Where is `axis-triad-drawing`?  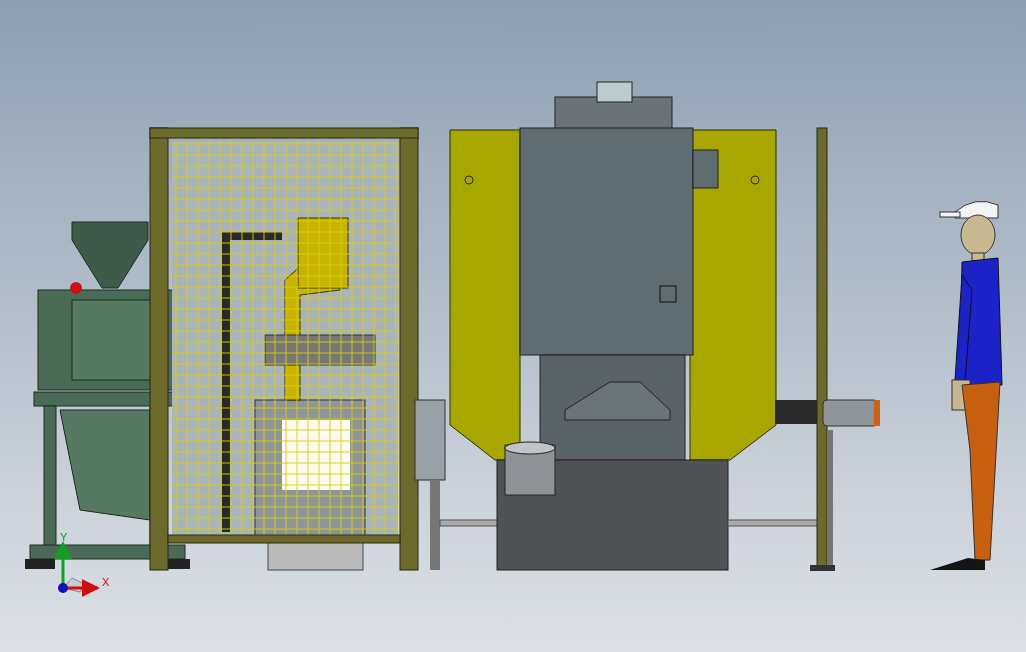 axis-triad-drawing is located at coordinates (77, 569).